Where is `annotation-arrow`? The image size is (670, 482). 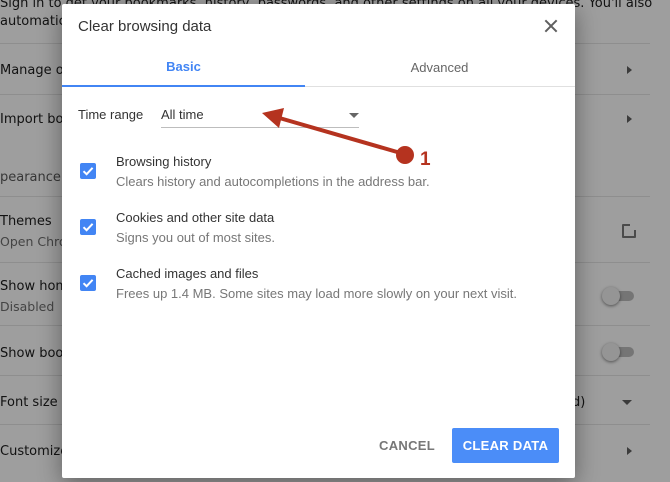 annotation-arrow is located at coordinates (338, 136).